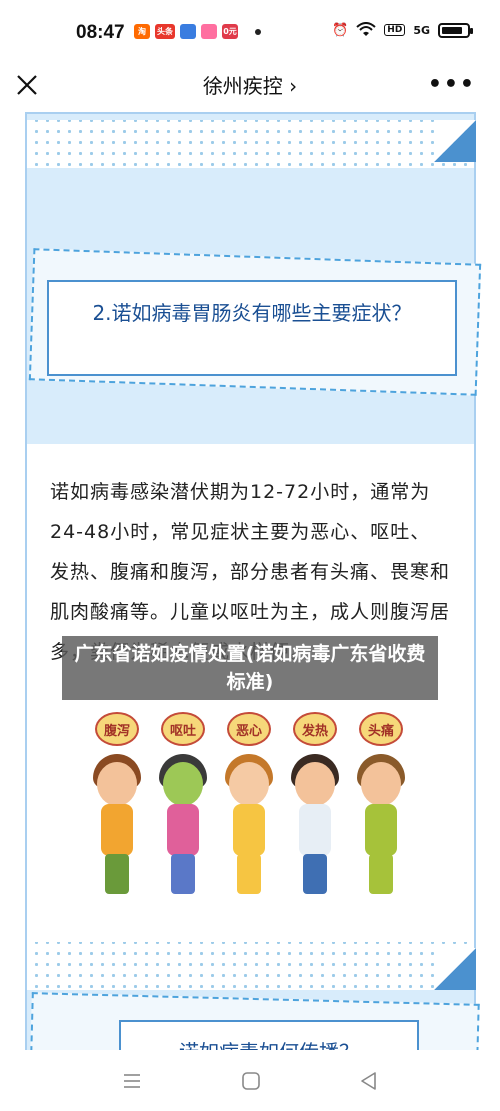 This screenshot has height=1111, width=500. I want to click on symptom-tag: 呕吐, so click(183, 729).